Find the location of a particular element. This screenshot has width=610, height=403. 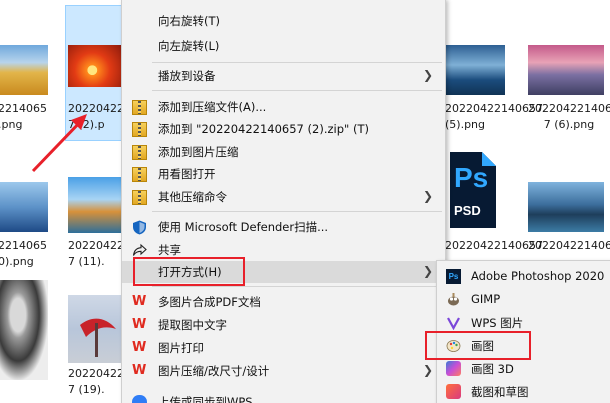

menu-item-image-compress: 添加到图片压缩 is located at coordinates (283, 152).